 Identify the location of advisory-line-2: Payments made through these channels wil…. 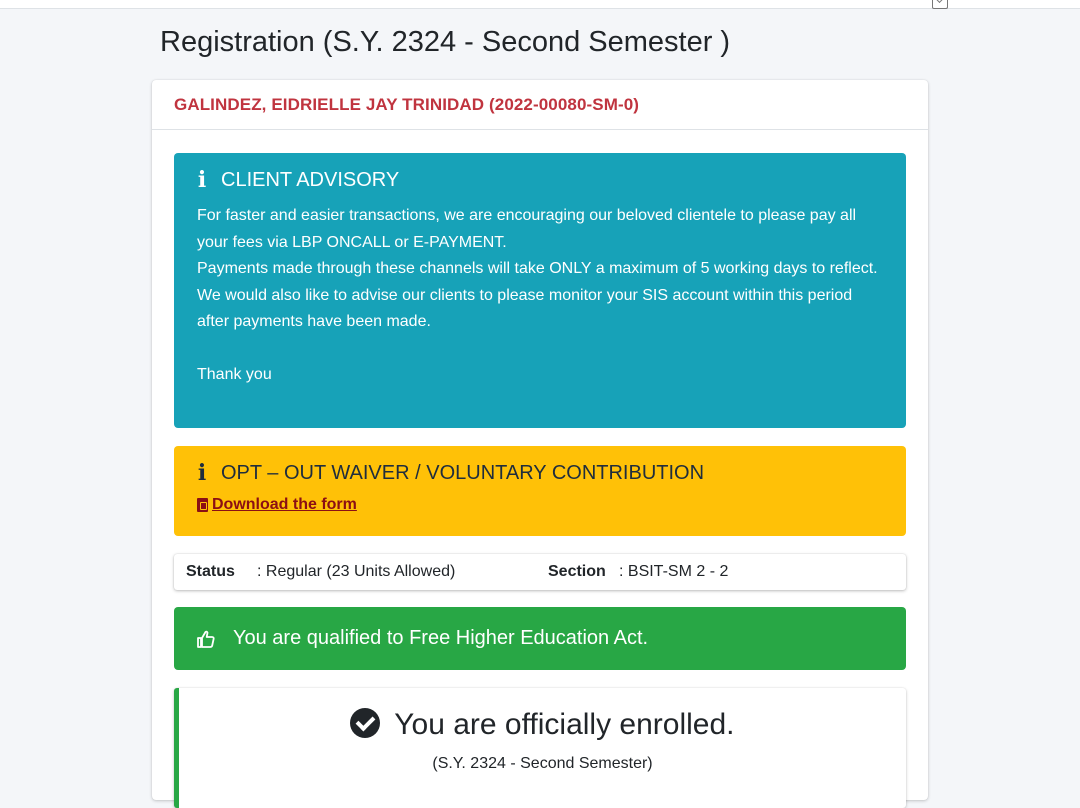
(537, 268).